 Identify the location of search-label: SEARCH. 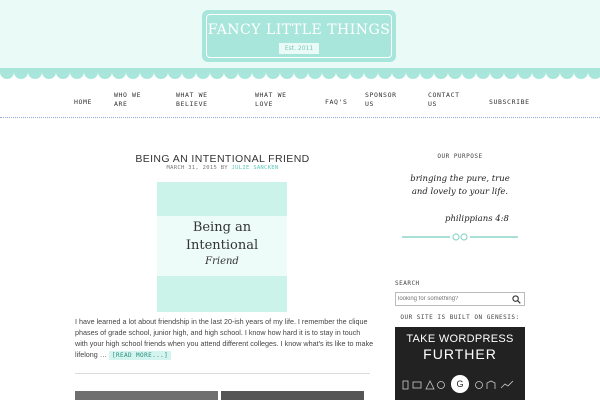
(407, 283).